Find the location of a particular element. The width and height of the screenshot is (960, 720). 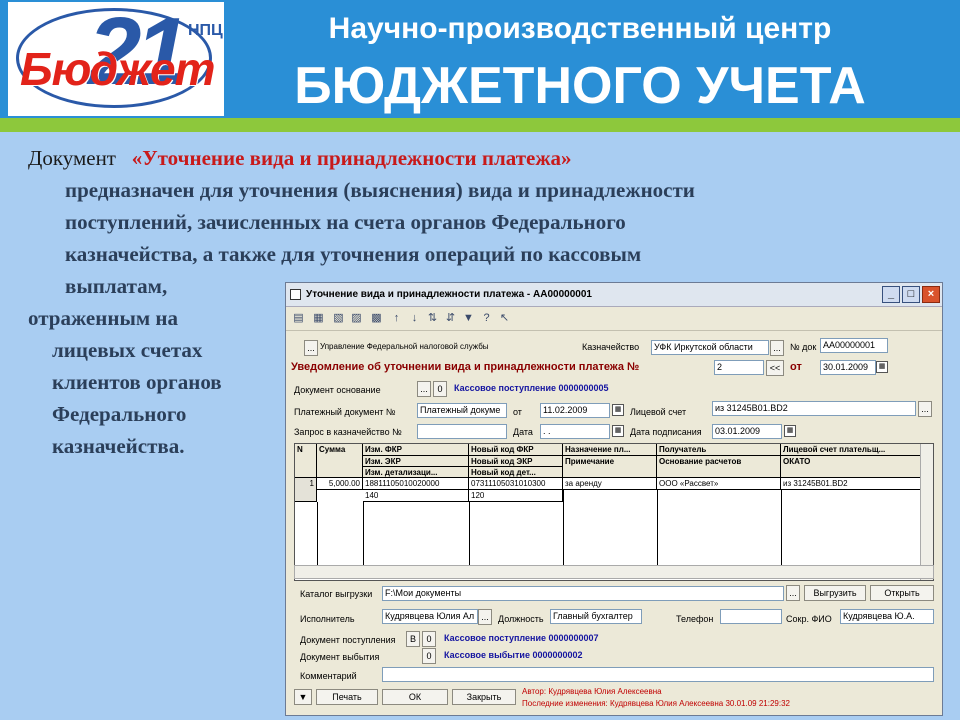

minimize-button: _ is located at coordinates (891, 294).